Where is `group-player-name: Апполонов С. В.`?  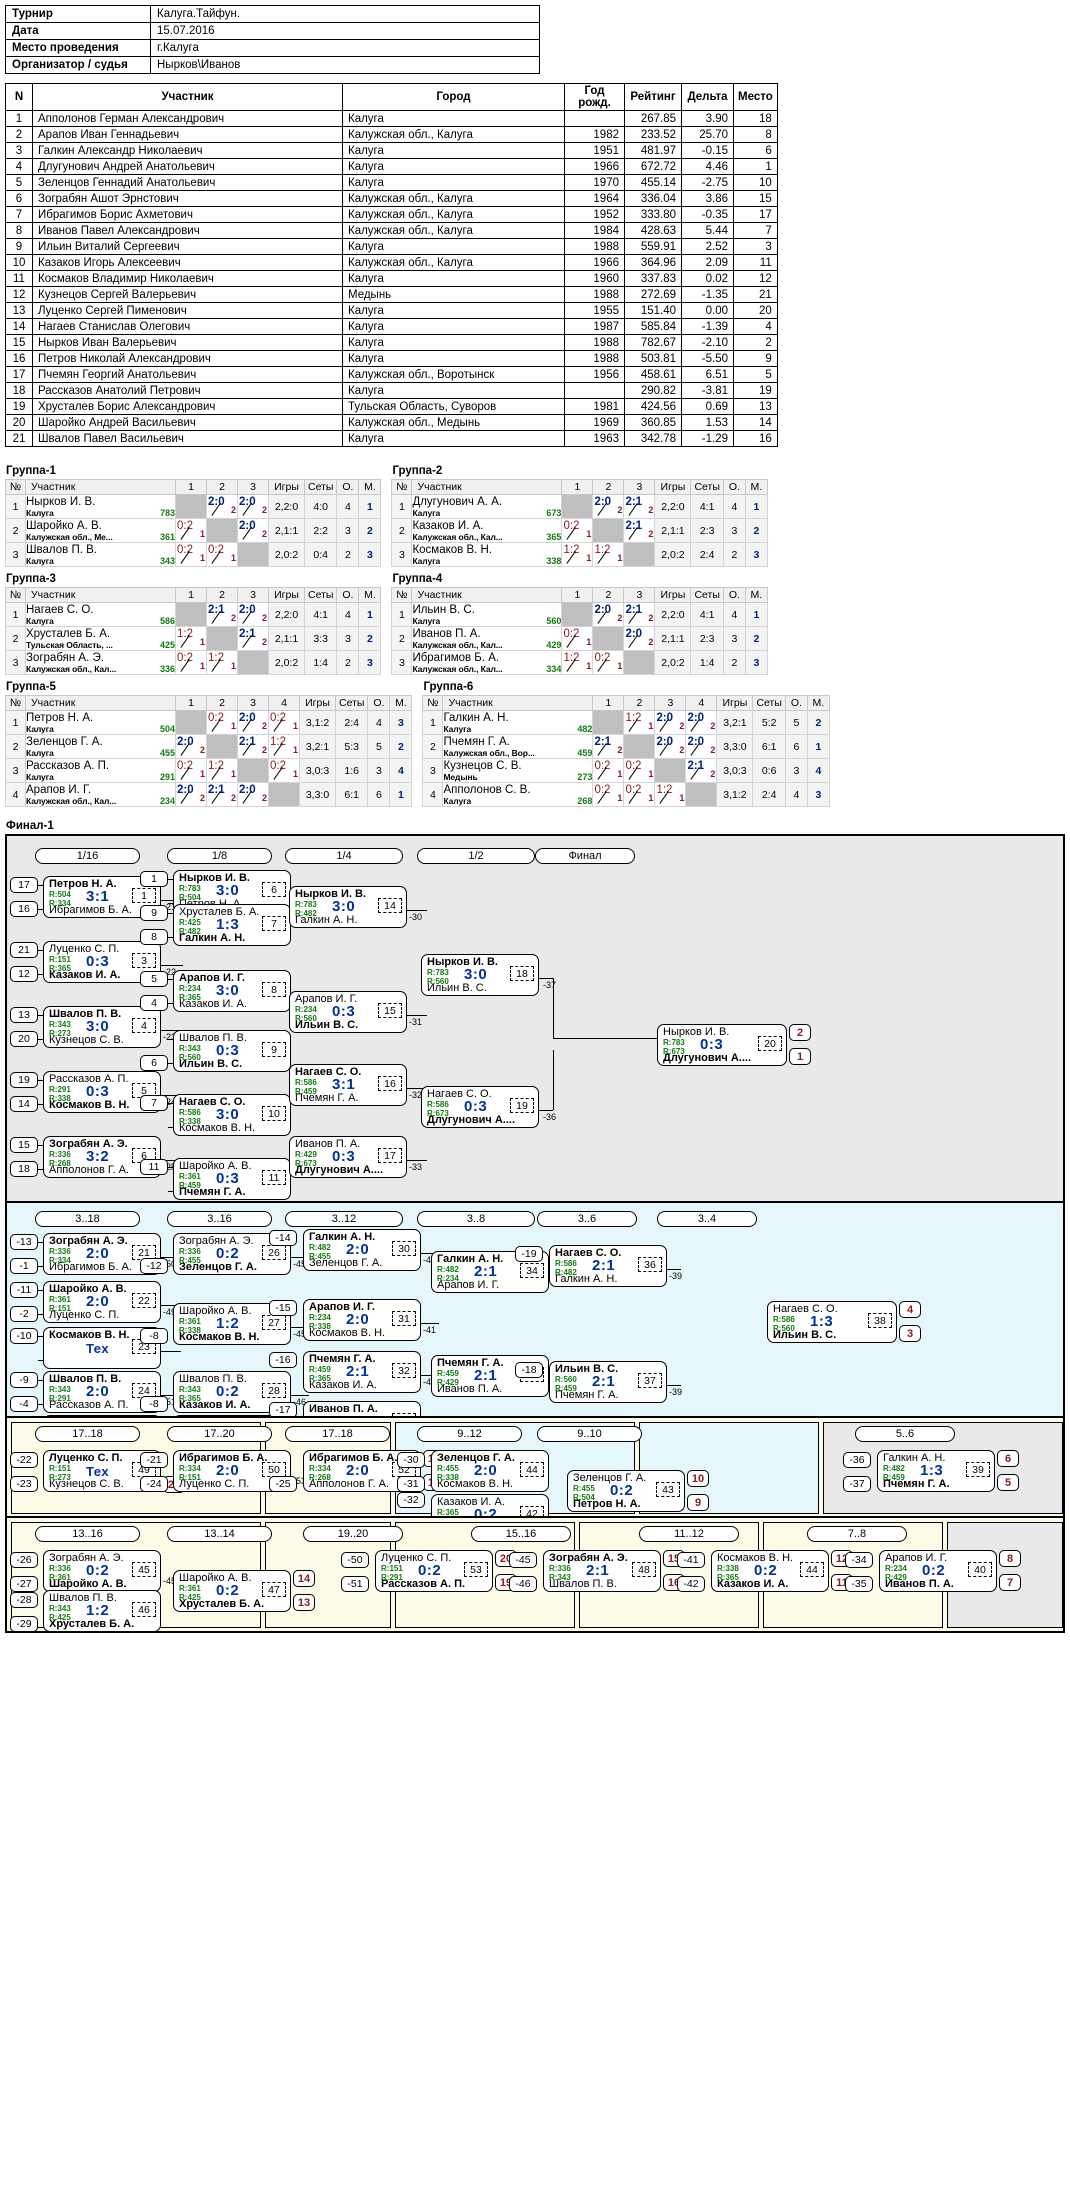
group-player-name: Апполонов С. В. is located at coordinates (487, 789).